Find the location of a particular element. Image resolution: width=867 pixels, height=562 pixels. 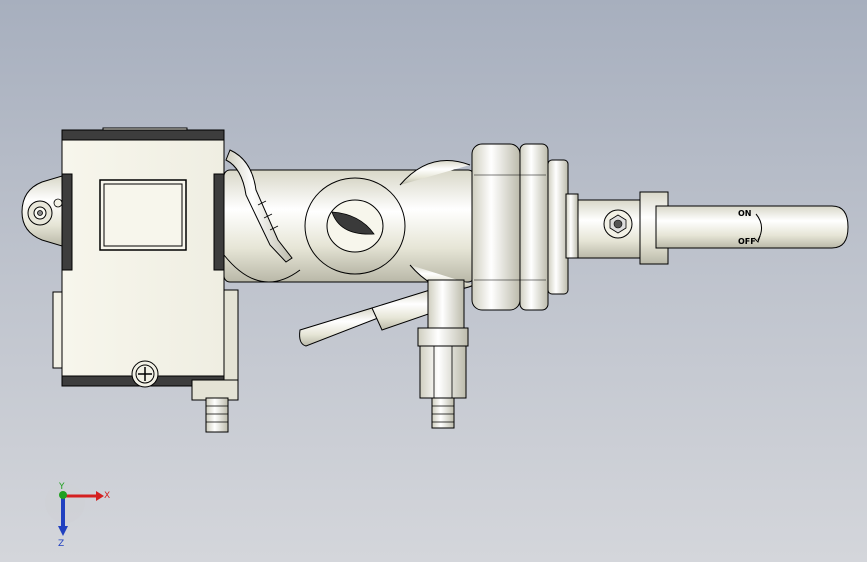

flange is located at coordinates (520, 227).